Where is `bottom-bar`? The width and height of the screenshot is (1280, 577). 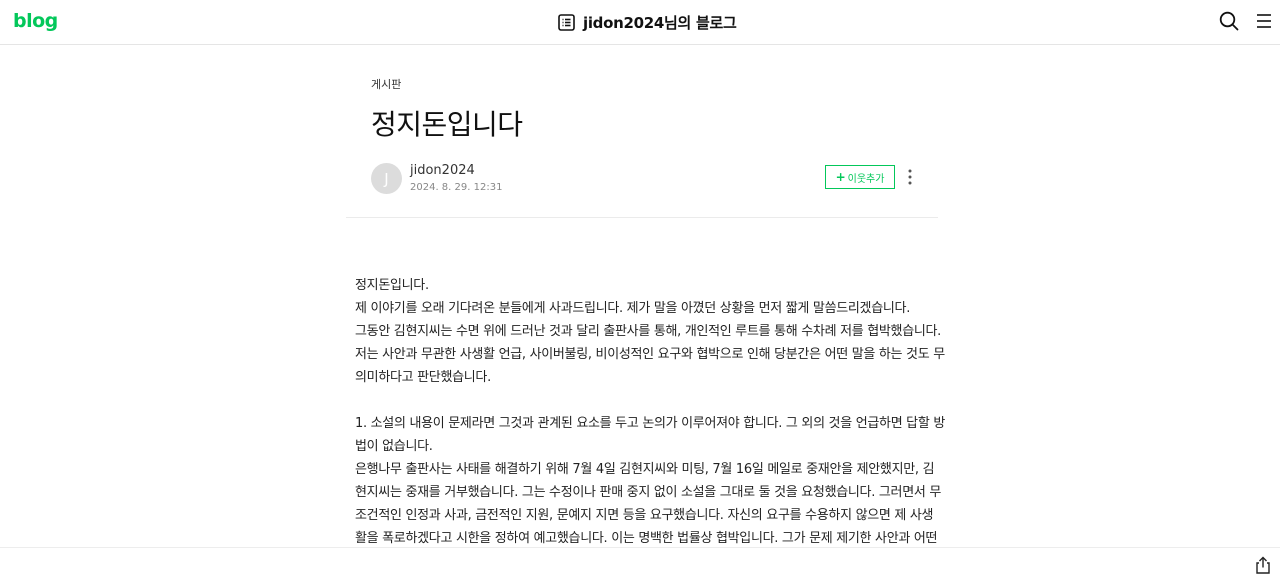
bottom-bar is located at coordinates (640, 562).